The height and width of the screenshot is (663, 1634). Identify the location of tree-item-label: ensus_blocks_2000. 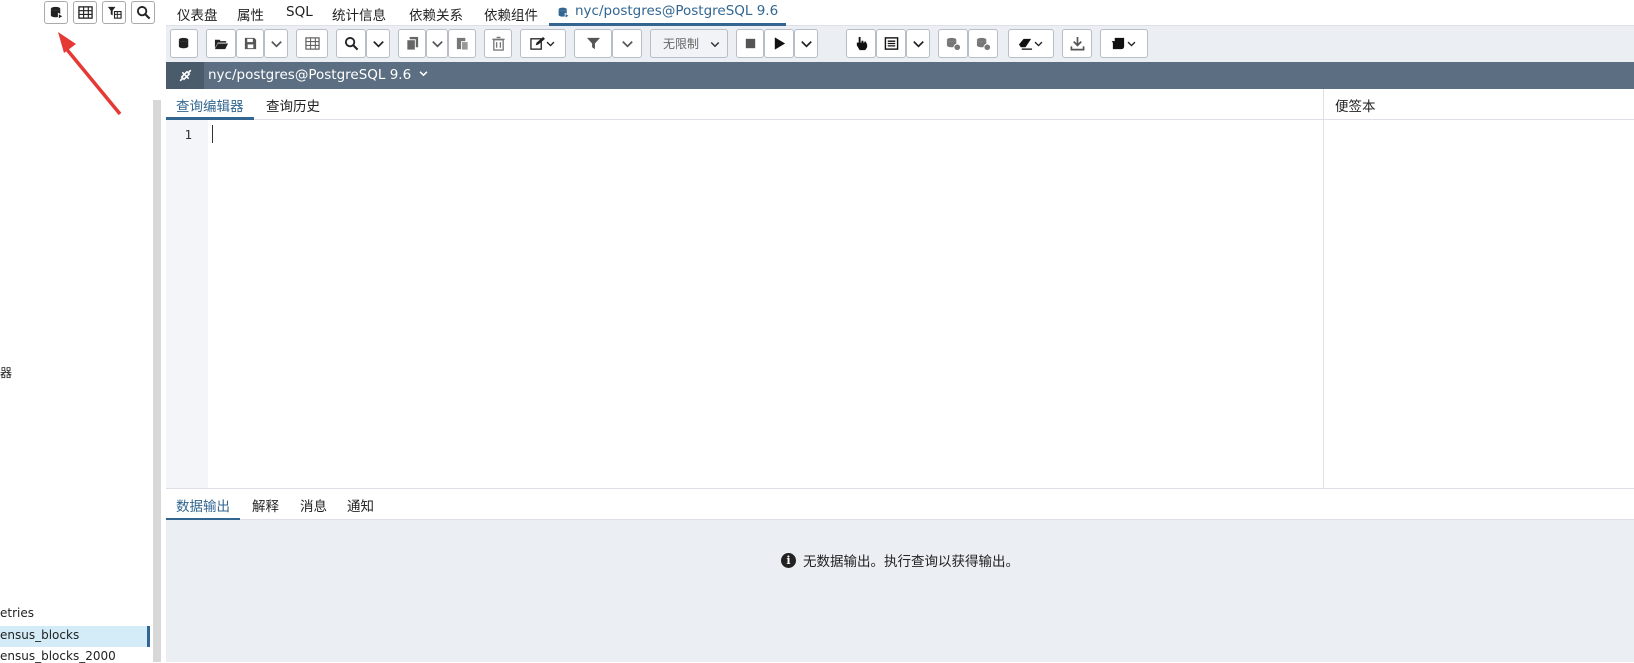
(58, 656).